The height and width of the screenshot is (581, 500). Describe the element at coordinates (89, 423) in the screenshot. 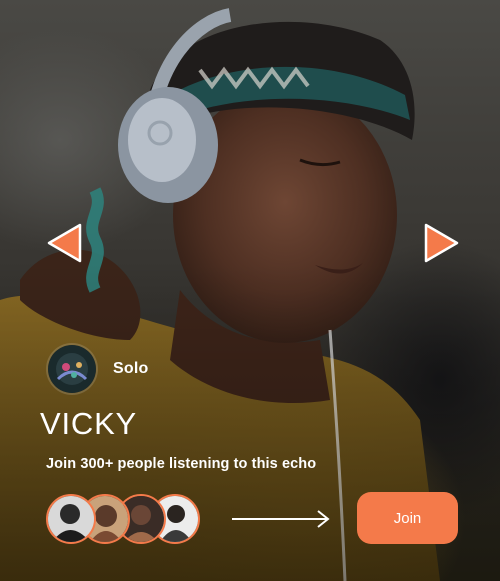

I see `echo-title: VICKY` at that location.